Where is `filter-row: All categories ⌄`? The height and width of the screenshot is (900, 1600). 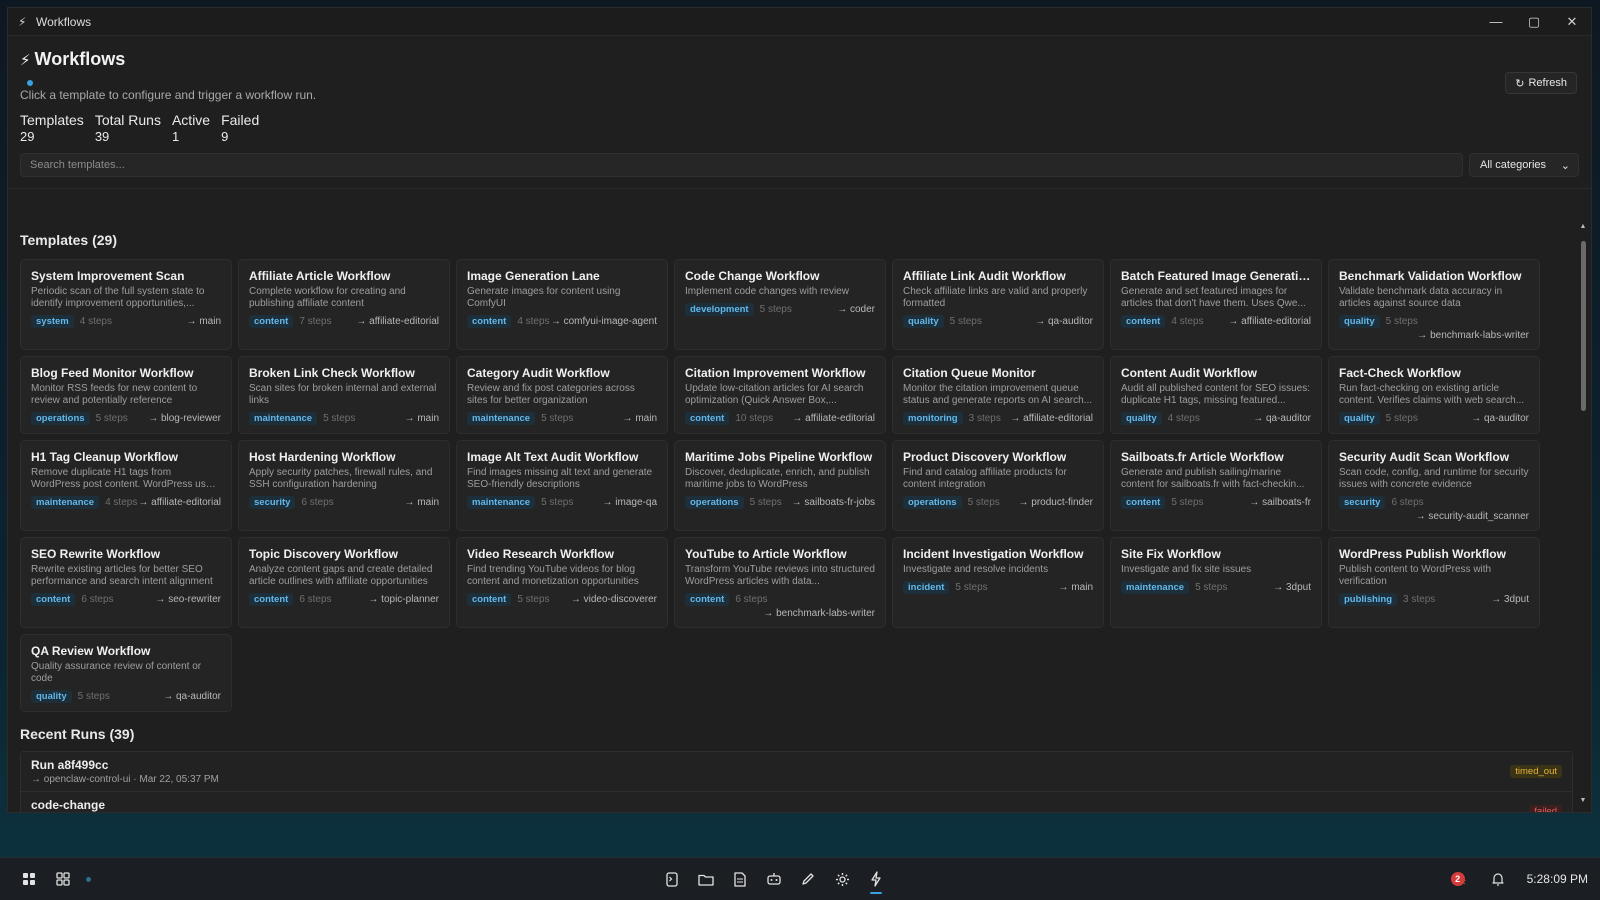
filter-row: All categories ⌄ is located at coordinates (799, 165).